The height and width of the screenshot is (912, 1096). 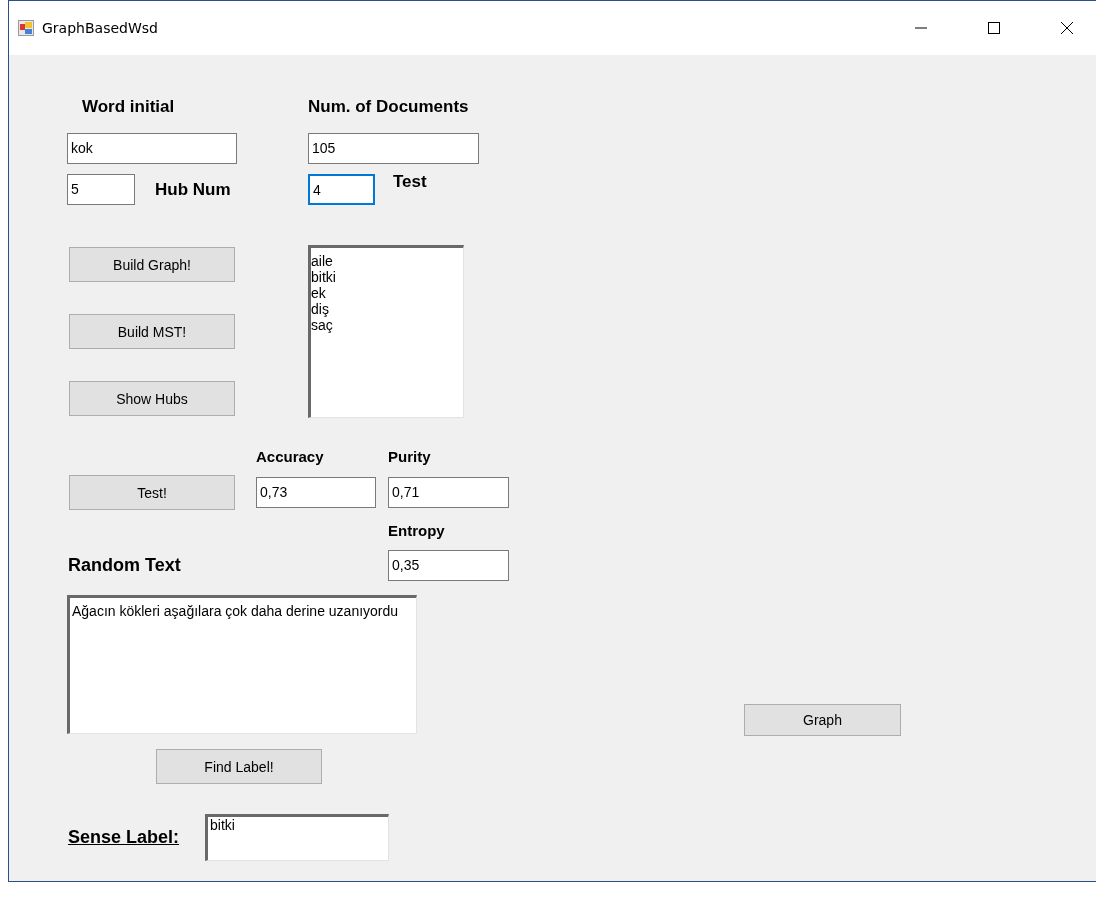 What do you see at coordinates (822, 720) in the screenshot?
I see `graph-button: Graph` at bounding box center [822, 720].